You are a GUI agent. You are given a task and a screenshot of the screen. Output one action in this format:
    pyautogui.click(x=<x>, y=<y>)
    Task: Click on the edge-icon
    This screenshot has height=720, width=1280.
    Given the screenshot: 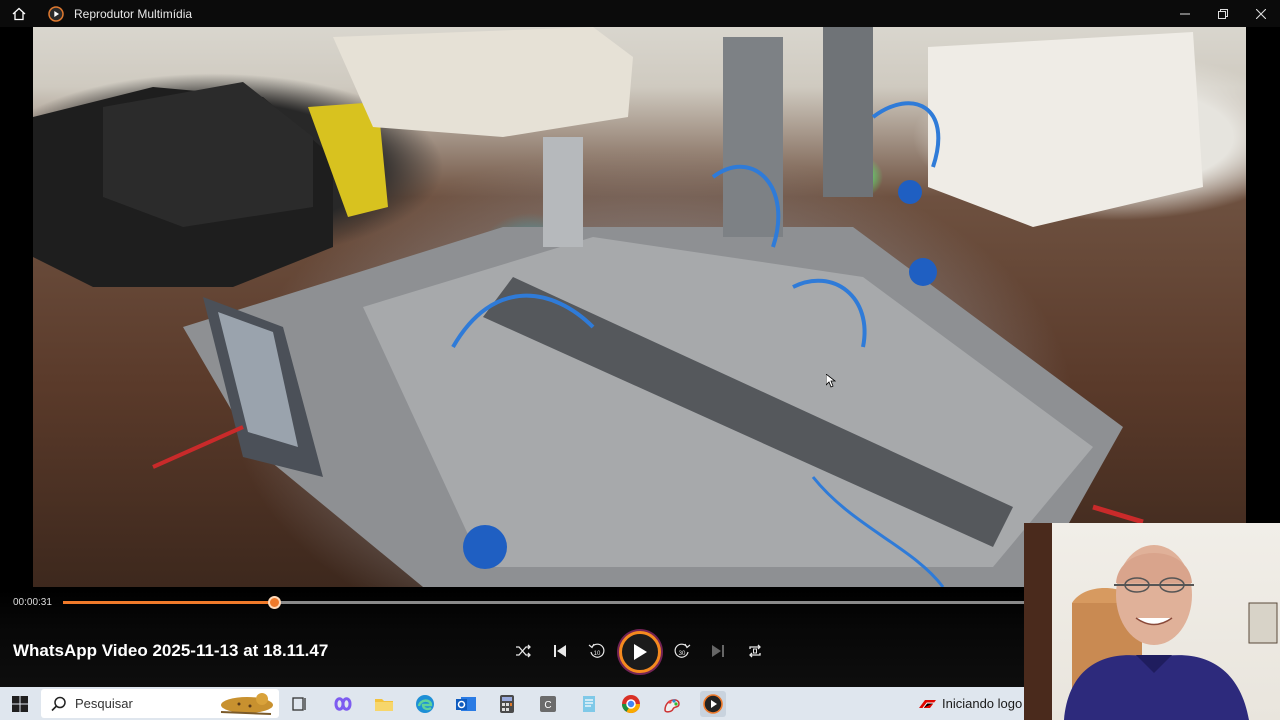 What is the action you would take?
    pyautogui.click(x=425, y=704)
    